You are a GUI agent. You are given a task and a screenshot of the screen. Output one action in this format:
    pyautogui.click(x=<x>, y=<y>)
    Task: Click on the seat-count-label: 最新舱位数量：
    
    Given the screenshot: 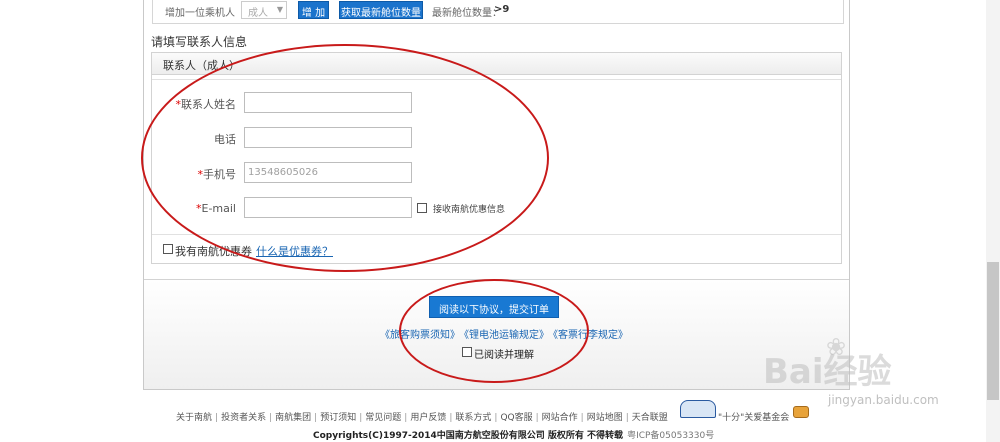 What is the action you would take?
    pyautogui.click(x=467, y=13)
    